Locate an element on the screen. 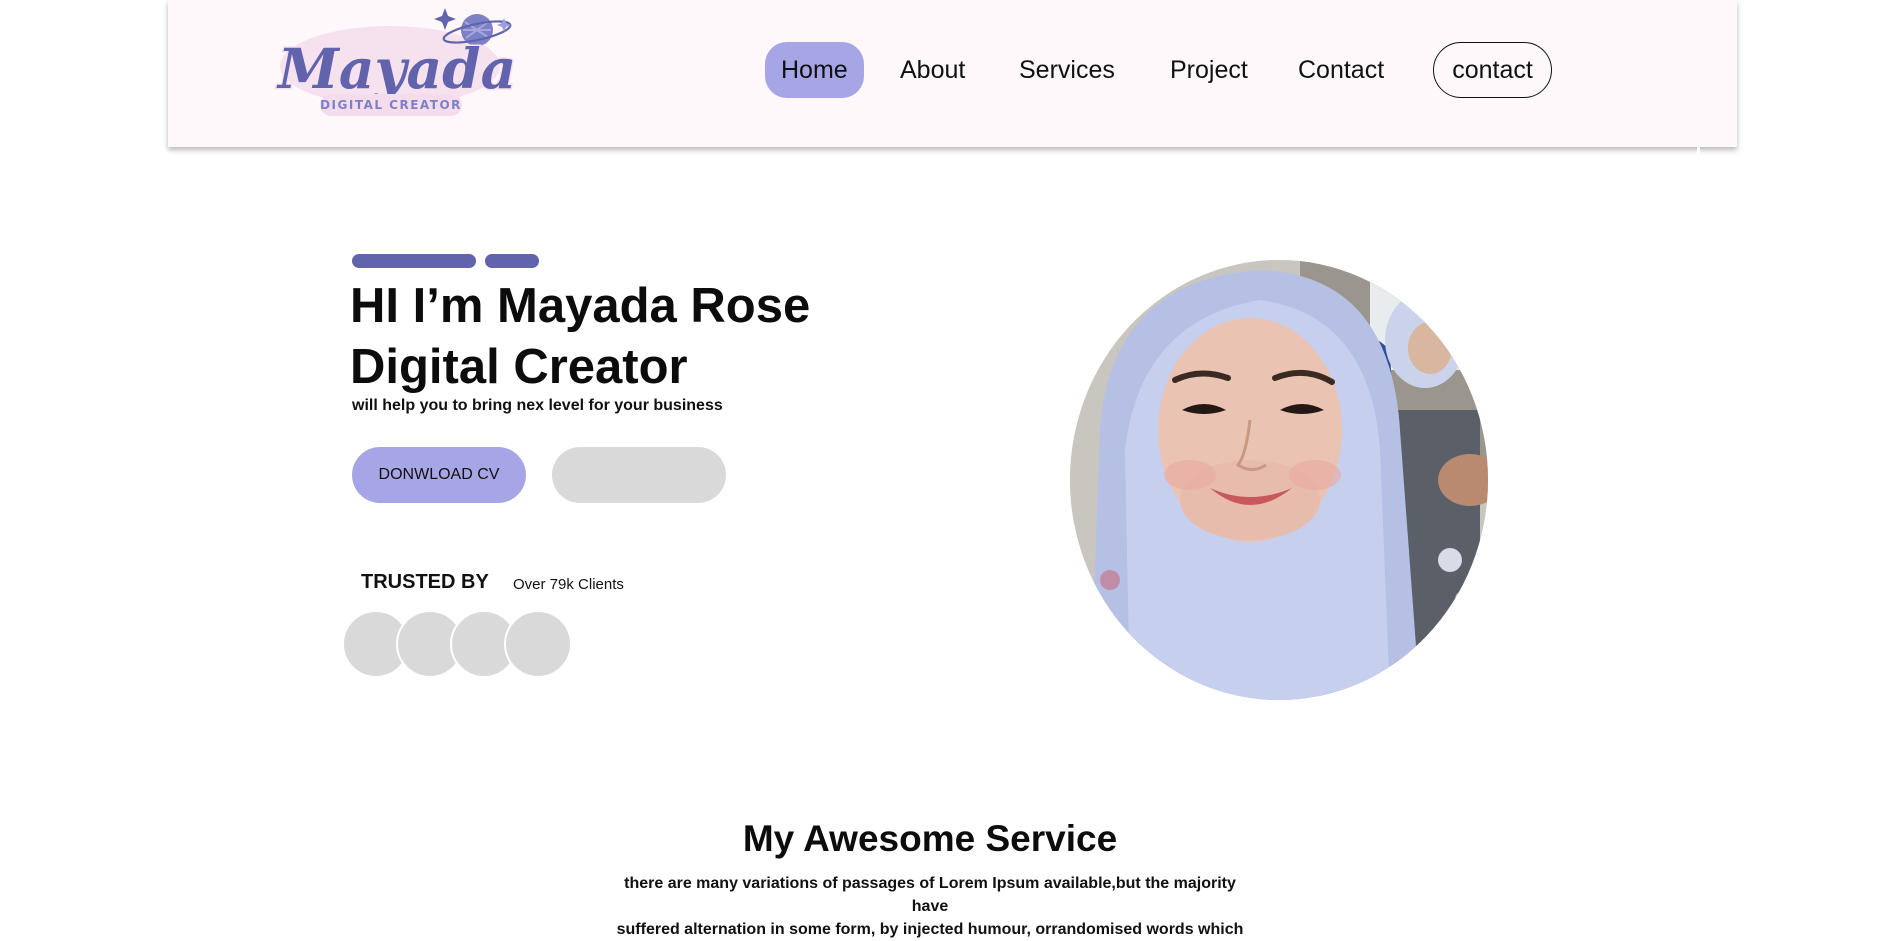 The width and height of the screenshot is (1904, 941). services-description-line: have is located at coordinates (930, 906).